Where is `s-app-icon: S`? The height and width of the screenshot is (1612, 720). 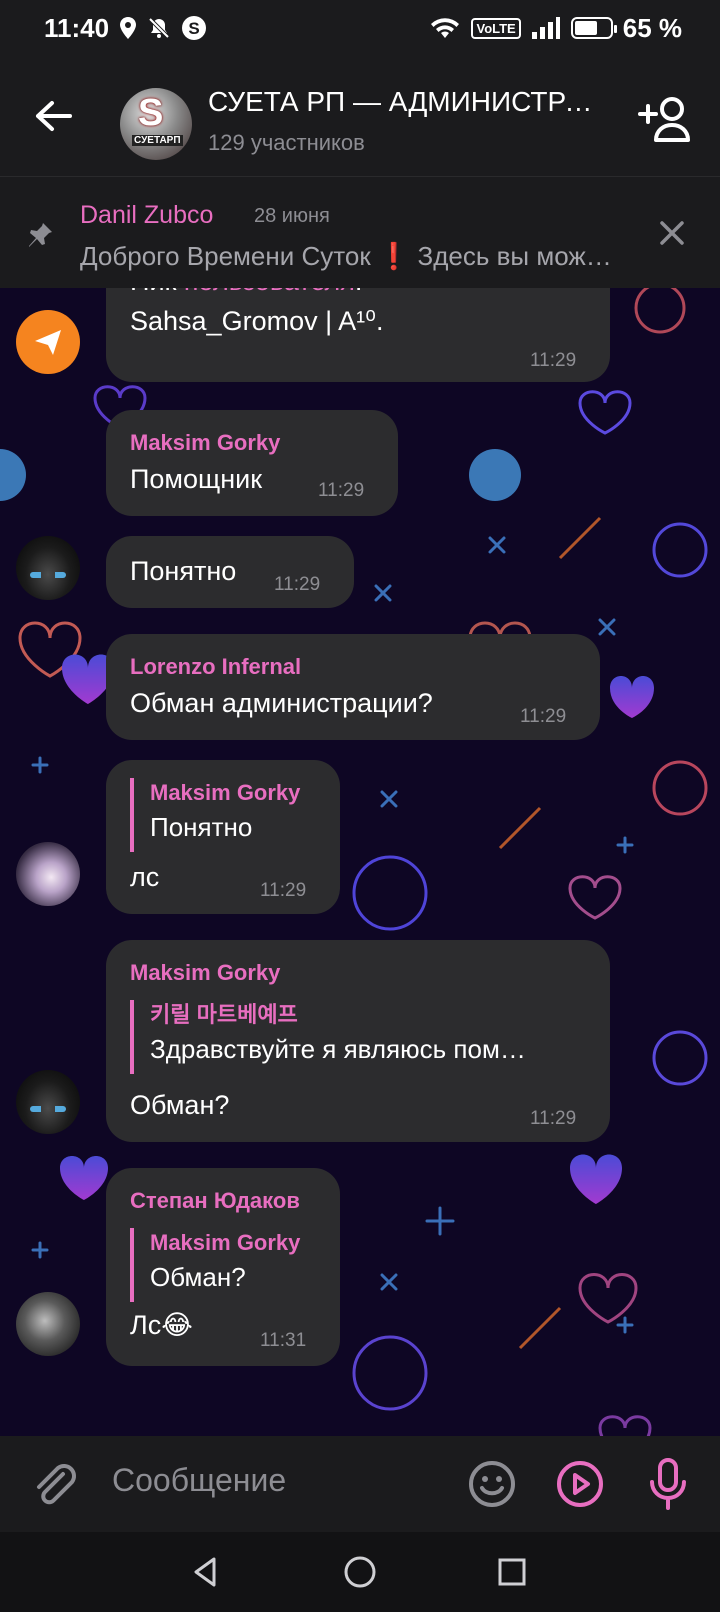 s-app-icon: S is located at coordinates (194, 28).